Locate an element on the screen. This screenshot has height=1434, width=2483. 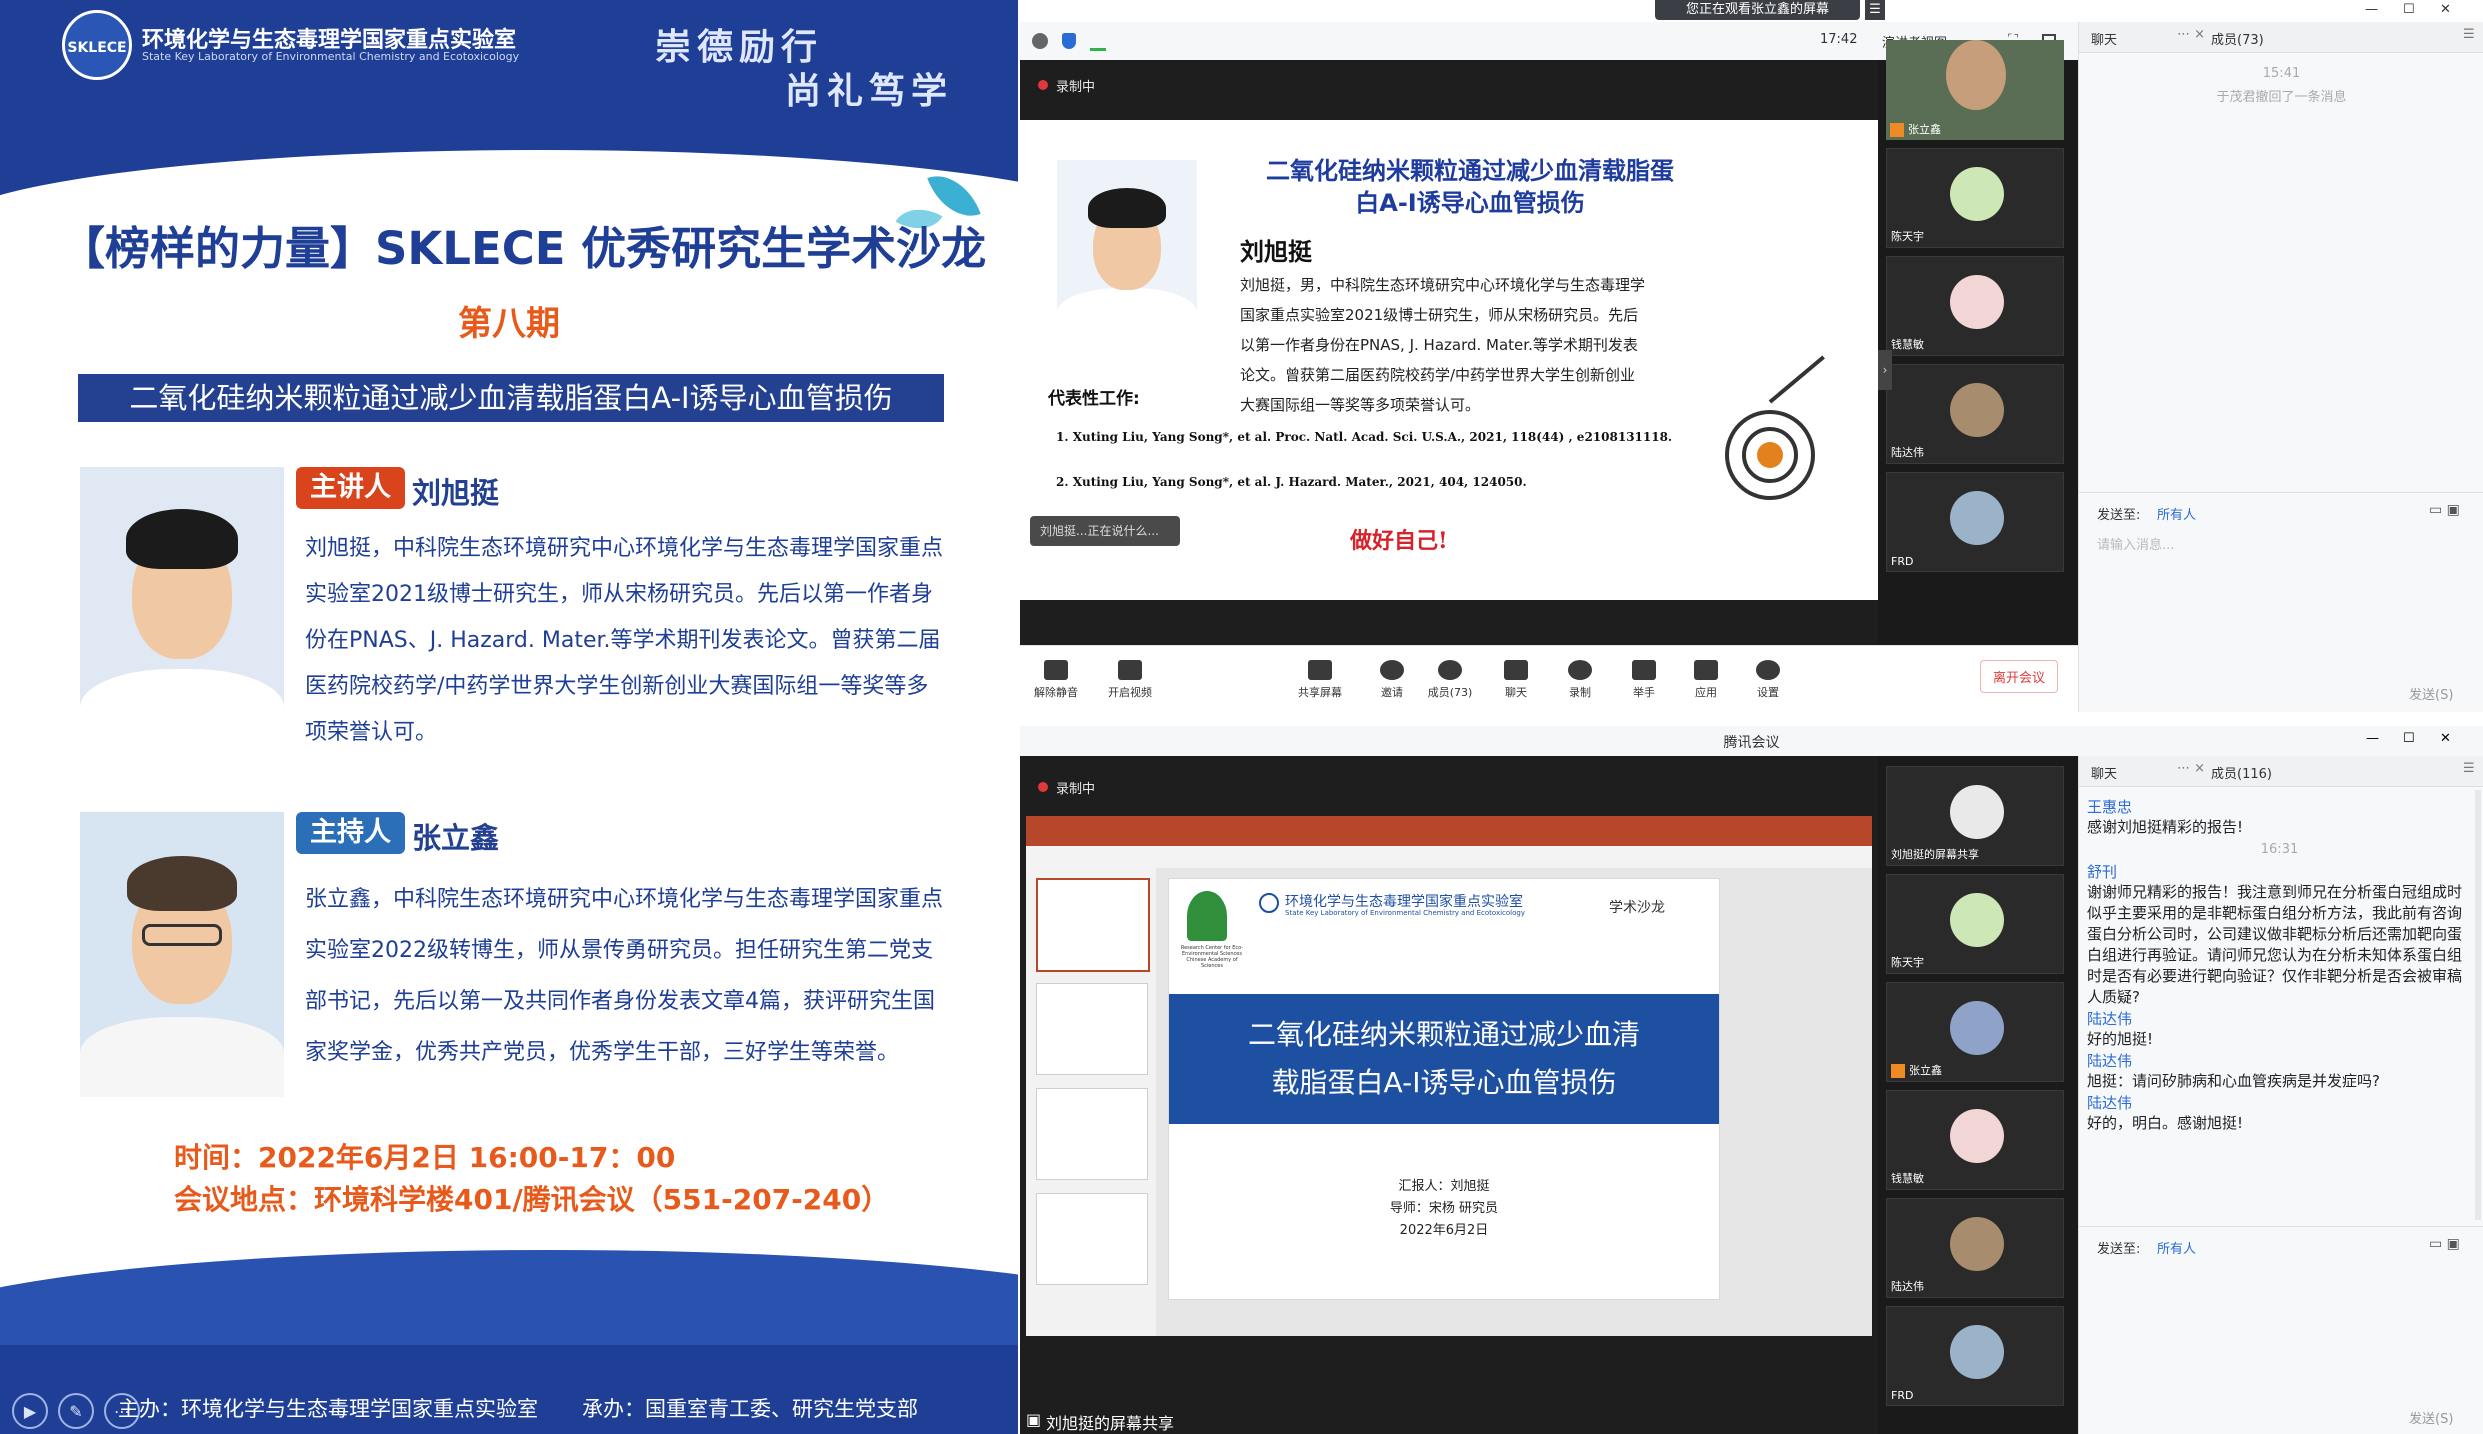
screen-share-icon: ▣ is located at coordinates (1034, 1419).